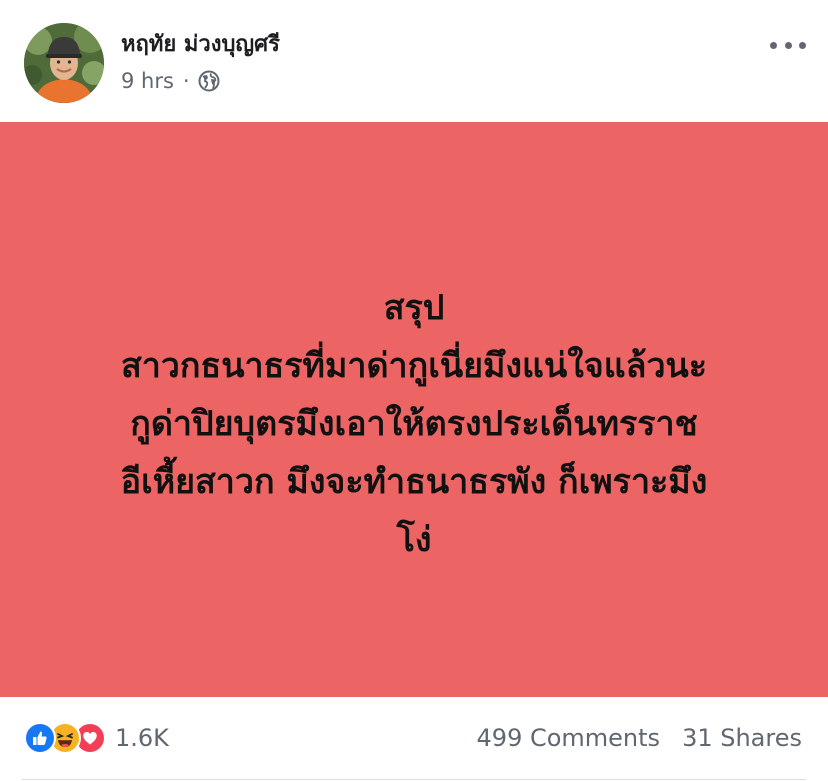  What do you see at coordinates (96, 738) in the screenshot?
I see `reactions-summary: 1.6K` at bounding box center [96, 738].